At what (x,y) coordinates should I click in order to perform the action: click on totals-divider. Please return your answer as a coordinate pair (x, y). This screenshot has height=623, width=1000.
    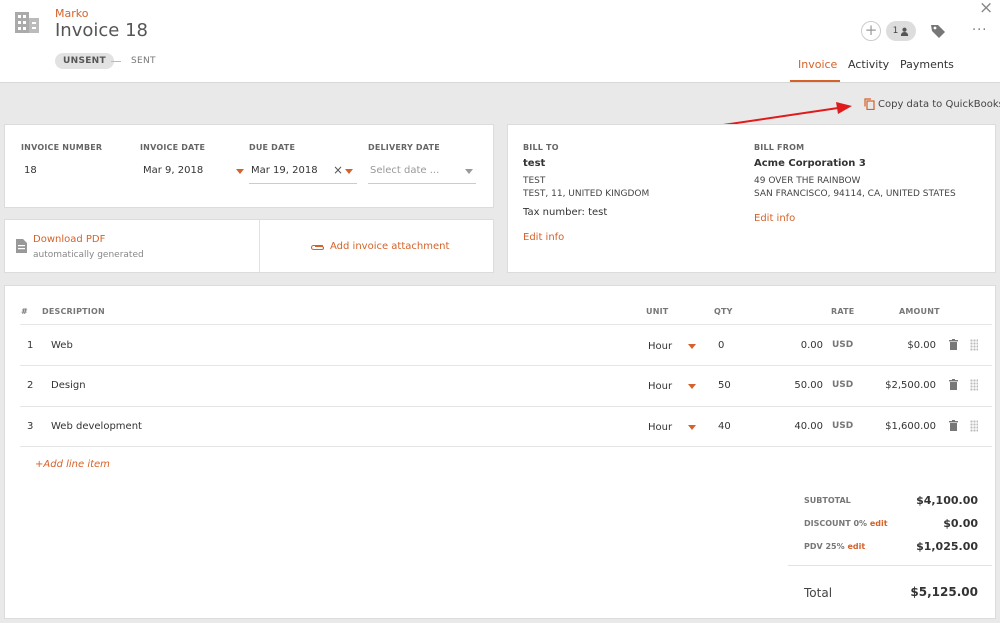
    Looking at the image, I should click on (890, 565).